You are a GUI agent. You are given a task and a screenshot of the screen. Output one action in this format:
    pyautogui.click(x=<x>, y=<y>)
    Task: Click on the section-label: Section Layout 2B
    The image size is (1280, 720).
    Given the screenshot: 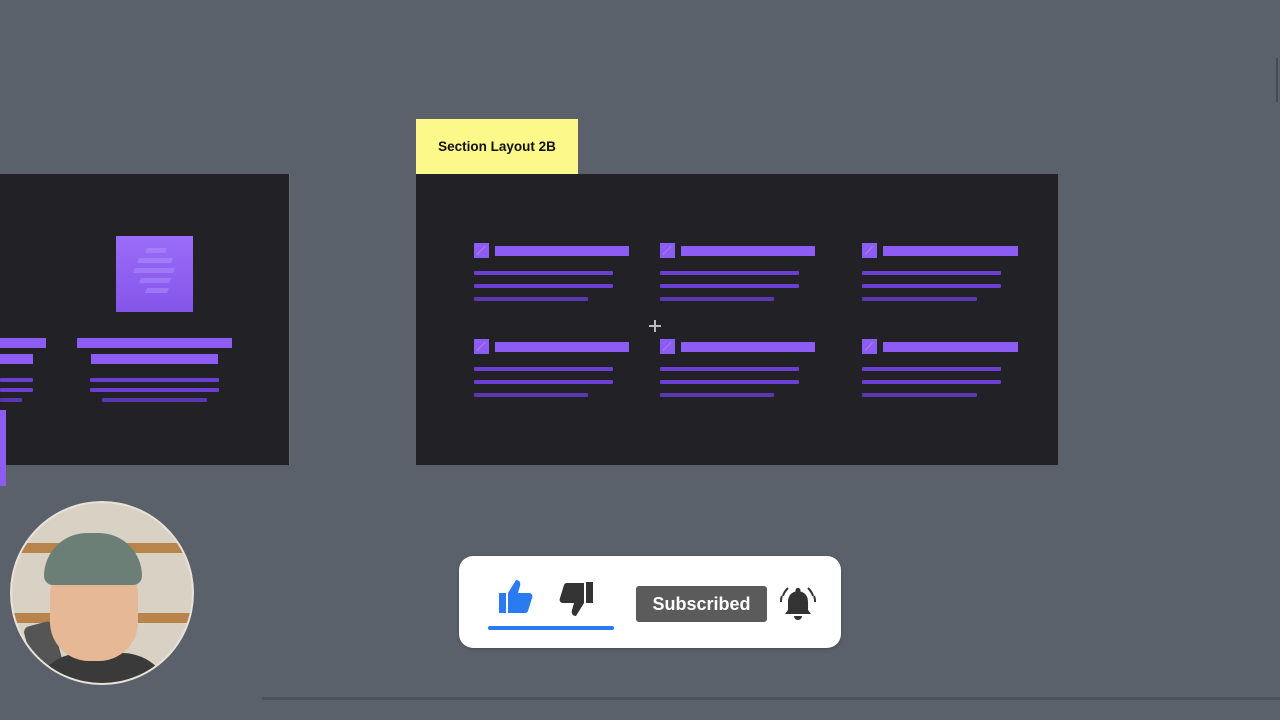 What is the action you would take?
    pyautogui.click(x=497, y=146)
    